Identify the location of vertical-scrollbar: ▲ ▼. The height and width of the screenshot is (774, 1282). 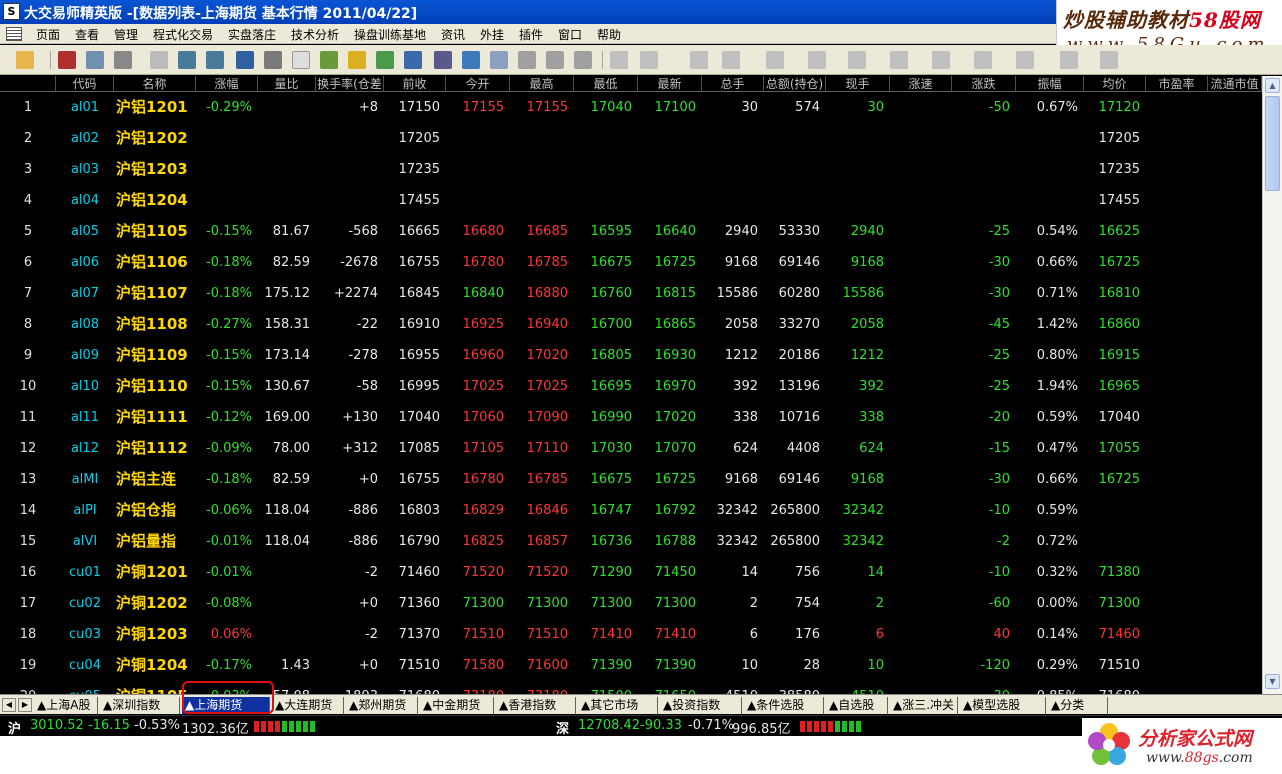
(1272, 385).